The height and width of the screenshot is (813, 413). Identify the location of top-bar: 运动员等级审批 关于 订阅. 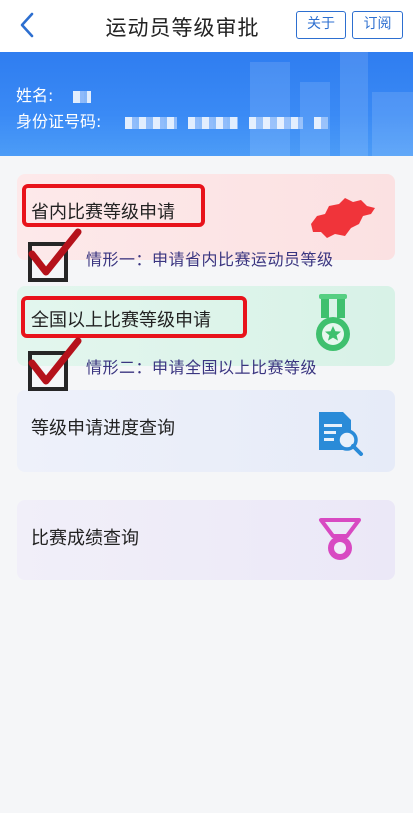
(206, 26).